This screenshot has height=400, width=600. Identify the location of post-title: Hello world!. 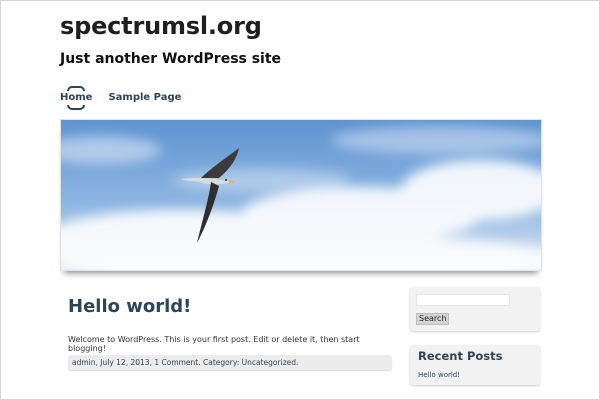
(129, 306).